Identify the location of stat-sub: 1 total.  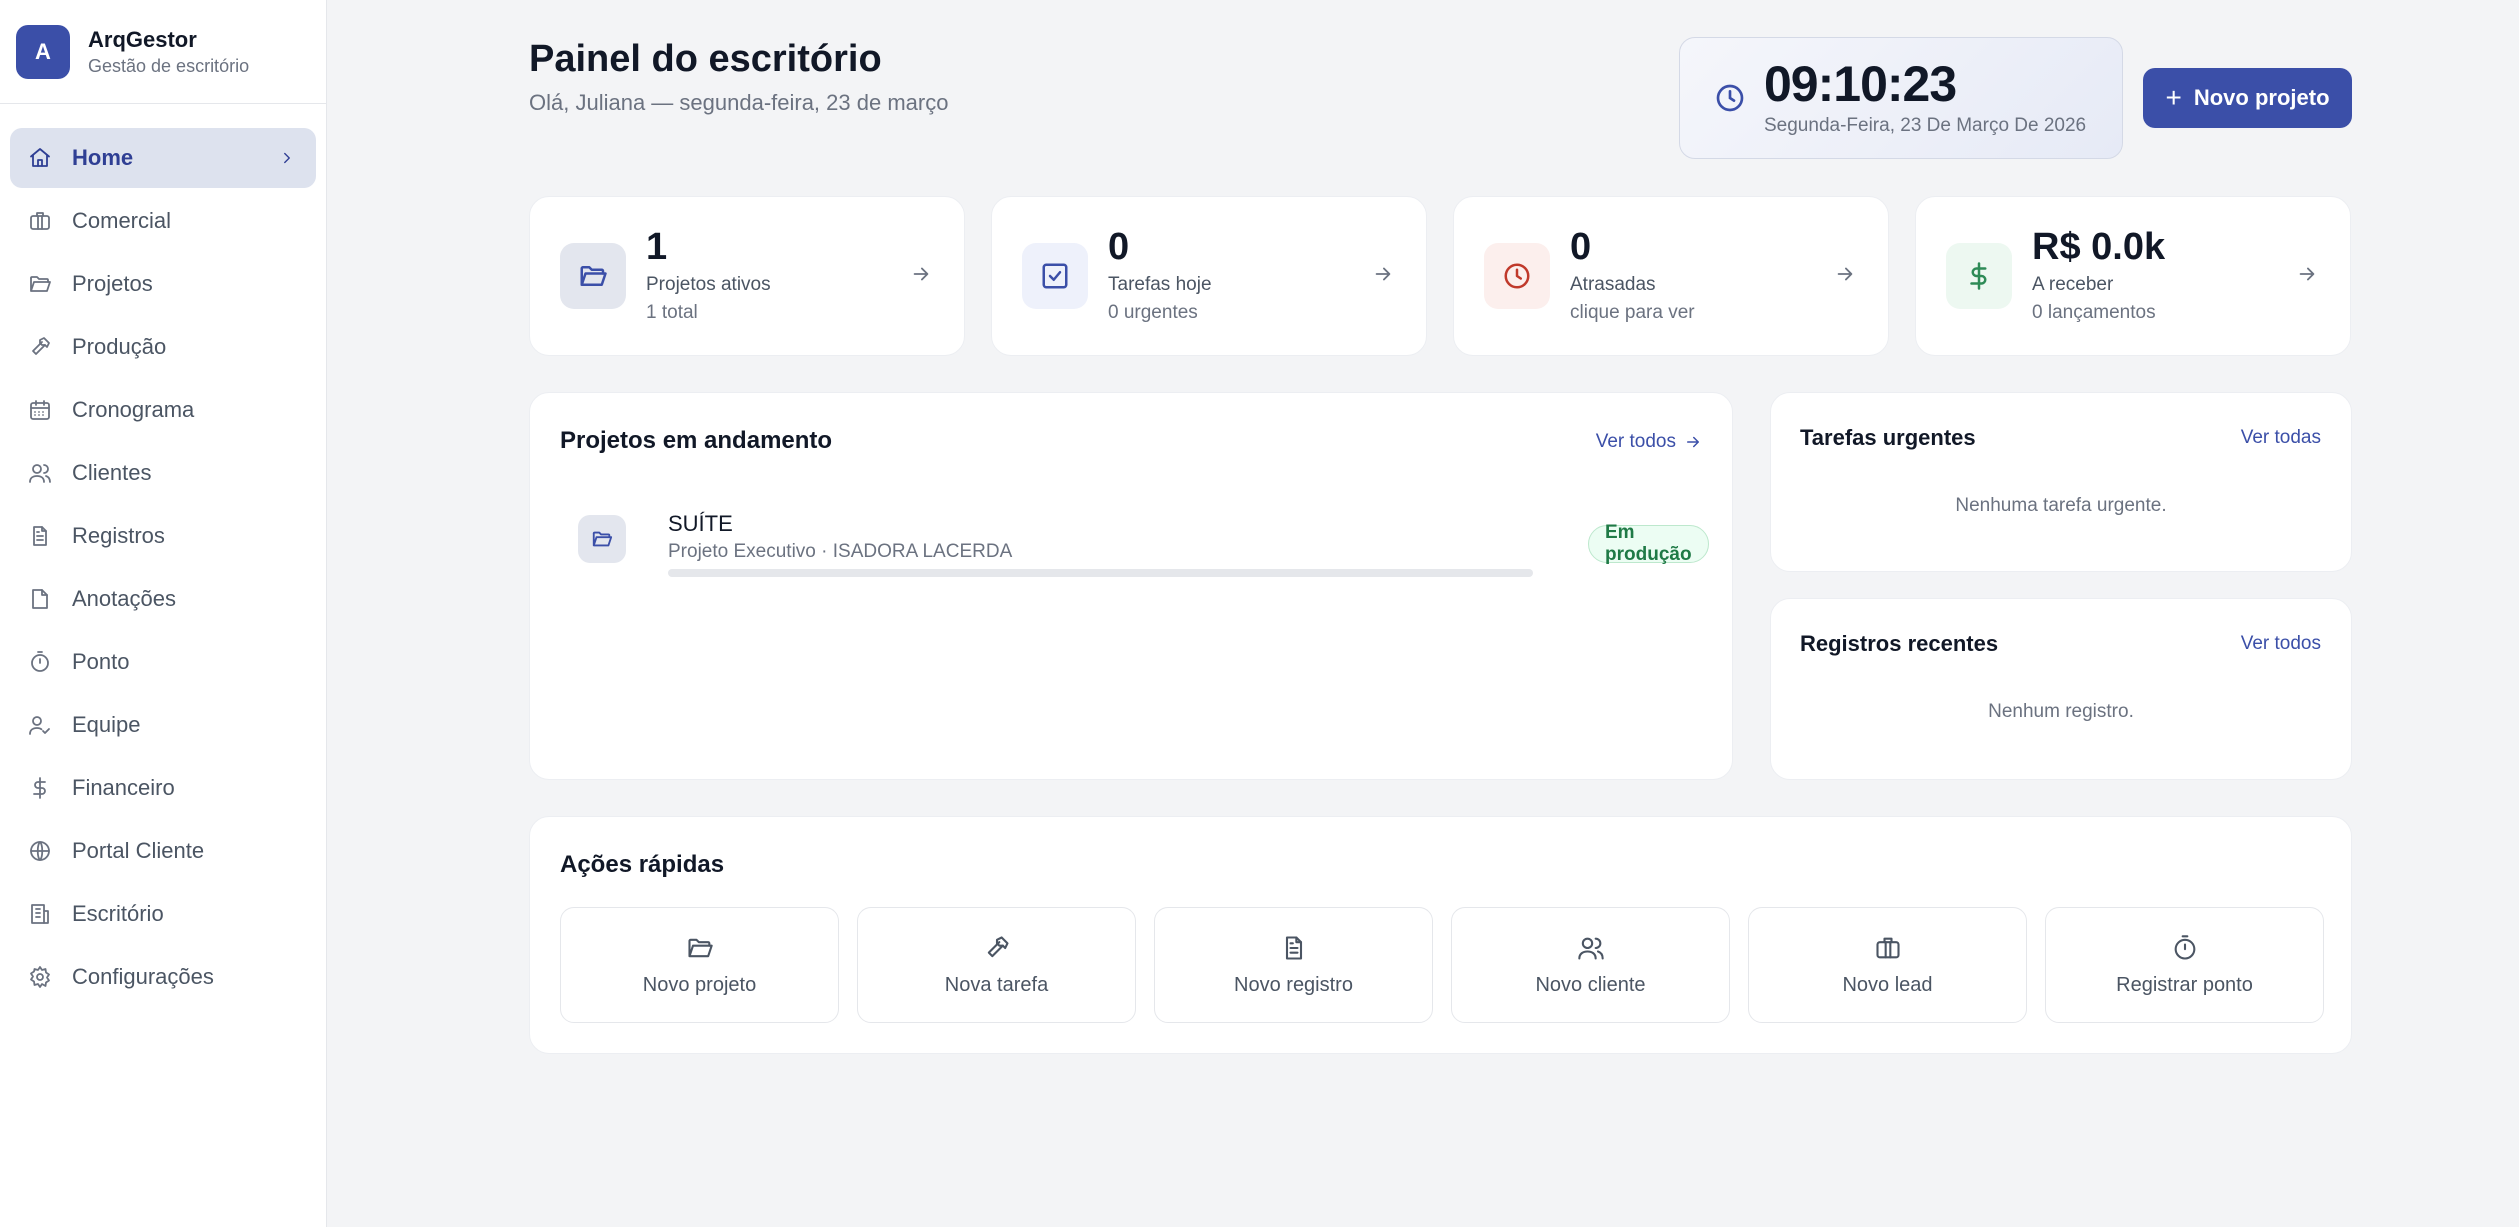
(672, 312).